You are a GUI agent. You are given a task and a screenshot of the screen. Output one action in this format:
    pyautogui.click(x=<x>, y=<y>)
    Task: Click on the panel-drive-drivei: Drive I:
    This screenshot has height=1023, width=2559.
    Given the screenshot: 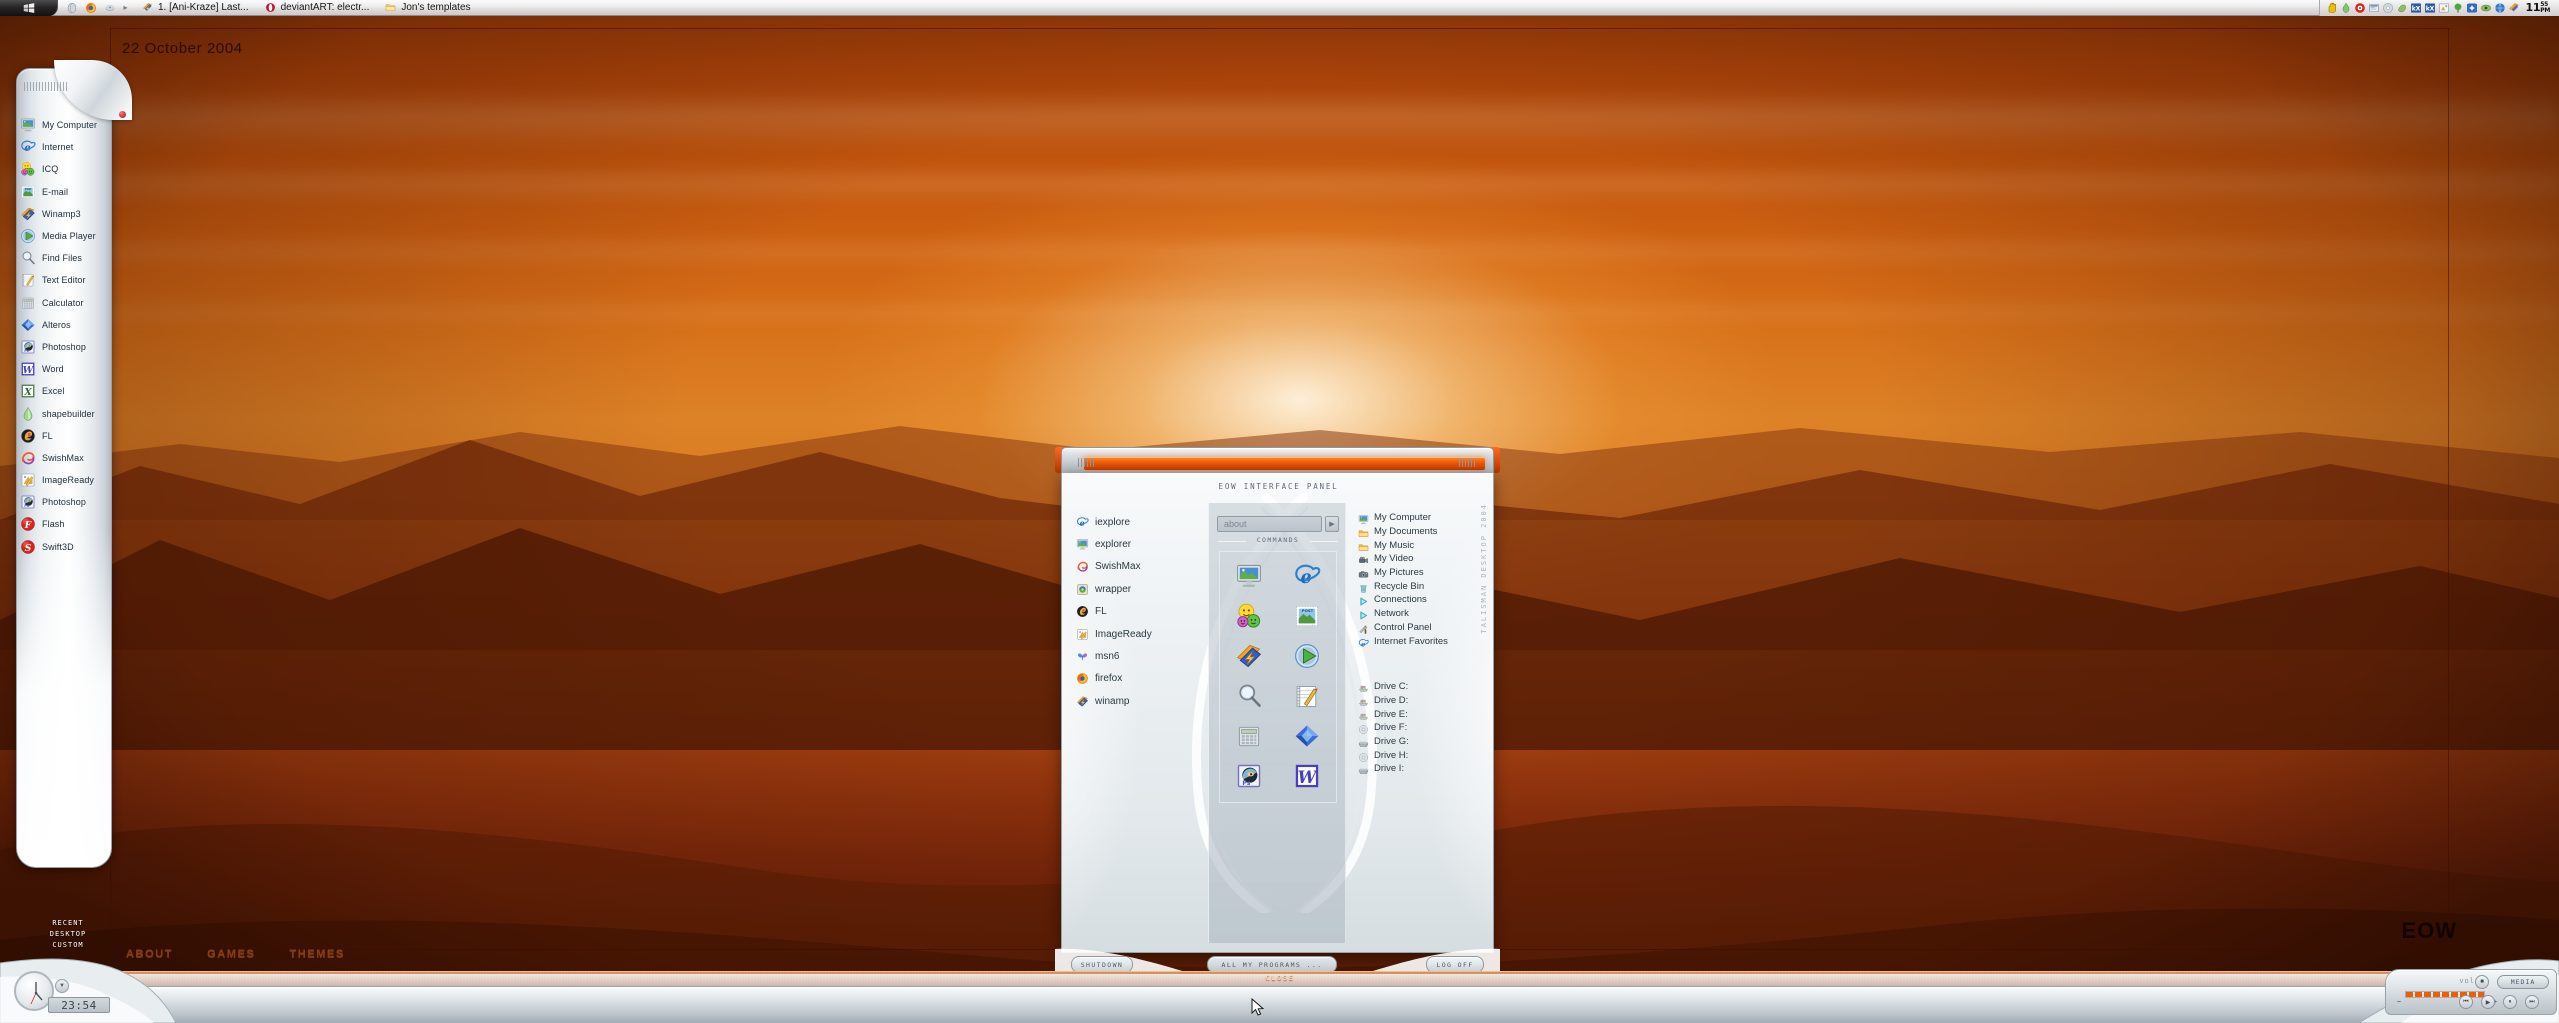 What is the action you would take?
    pyautogui.click(x=1422, y=769)
    